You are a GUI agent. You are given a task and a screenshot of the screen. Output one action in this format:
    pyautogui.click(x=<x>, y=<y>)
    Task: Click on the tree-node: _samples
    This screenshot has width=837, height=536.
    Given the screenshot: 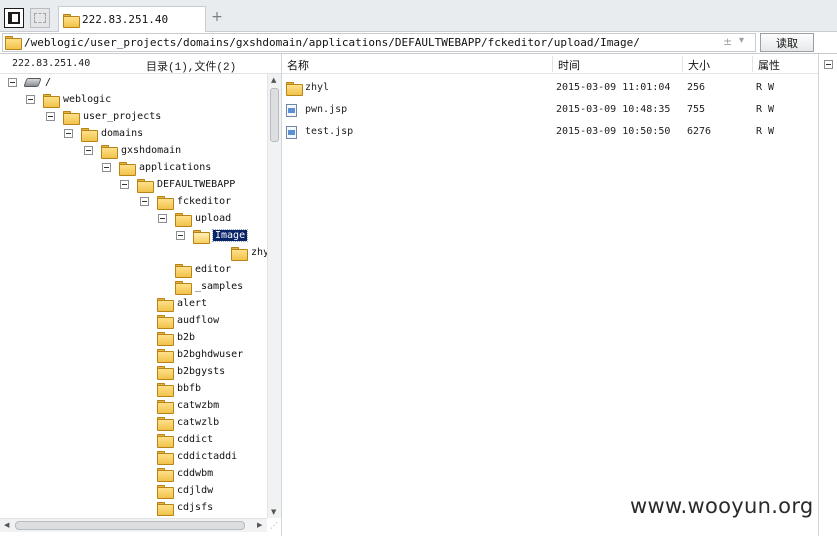 What is the action you would take?
    pyautogui.click(x=209, y=286)
    